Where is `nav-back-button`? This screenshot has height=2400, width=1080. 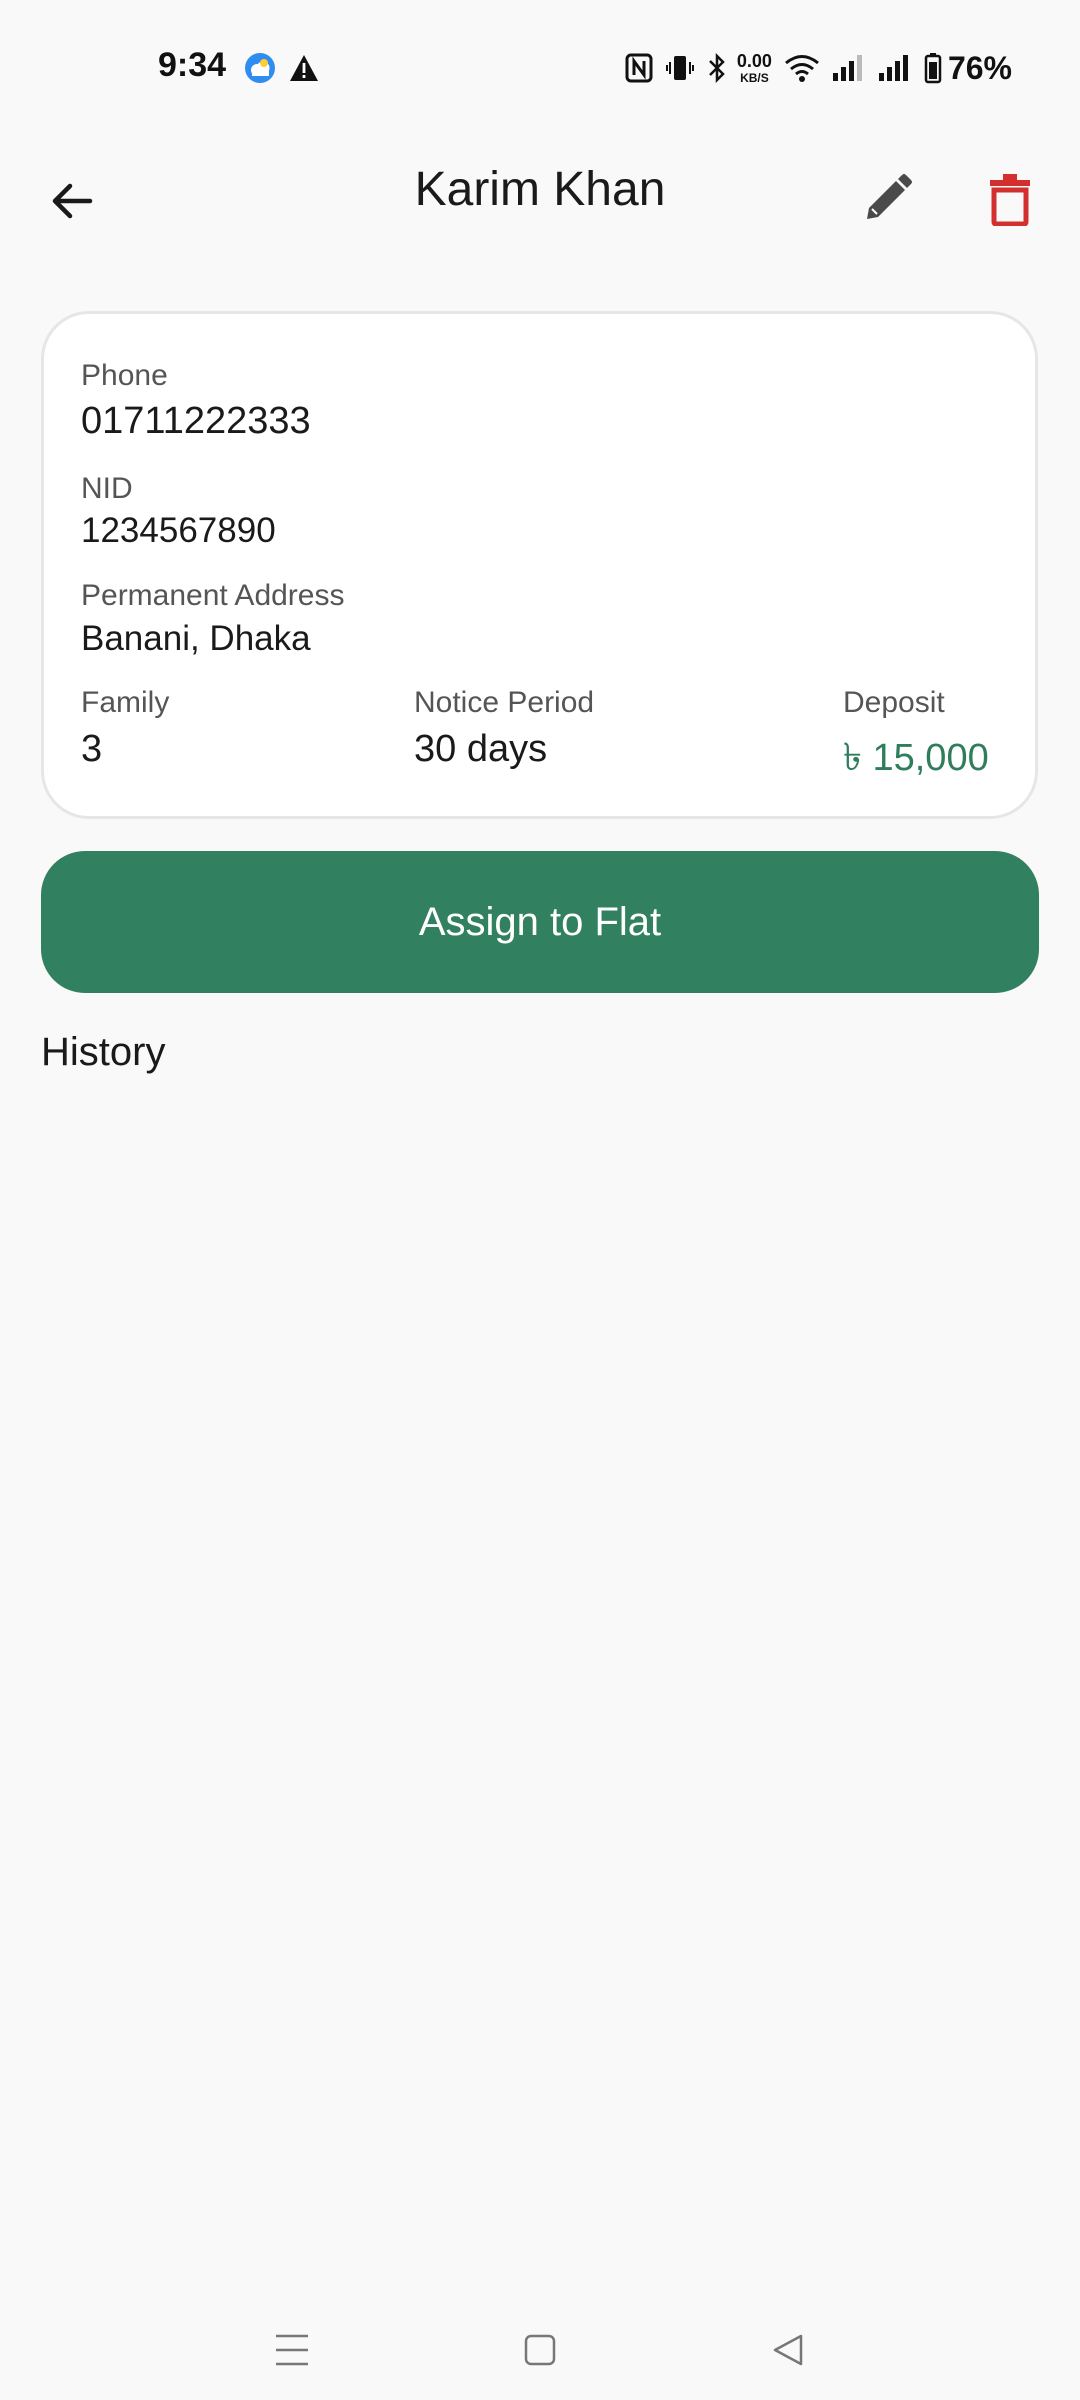
nav-back-button is located at coordinates (788, 2350).